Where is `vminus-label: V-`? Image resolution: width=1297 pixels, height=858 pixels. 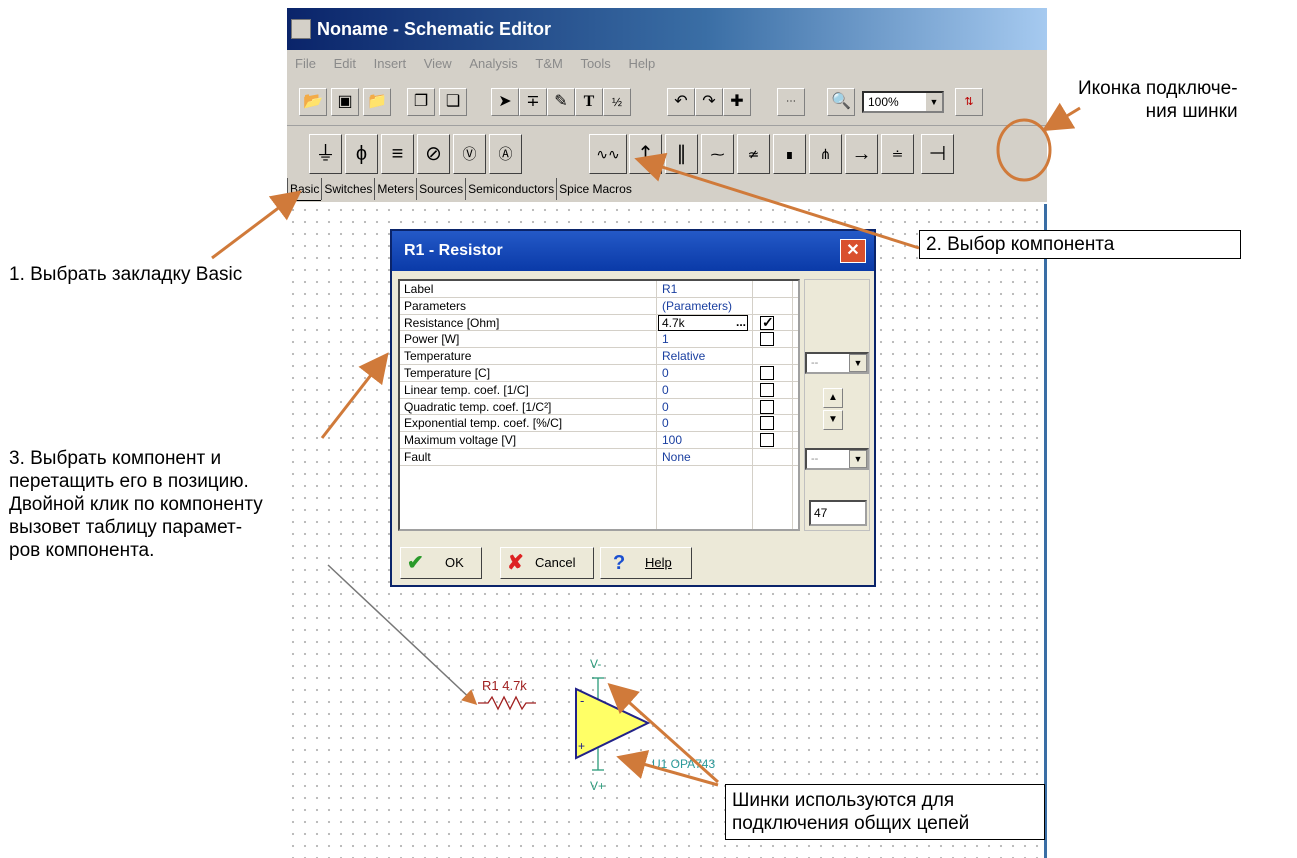 vminus-label: V- is located at coordinates (595, 664).